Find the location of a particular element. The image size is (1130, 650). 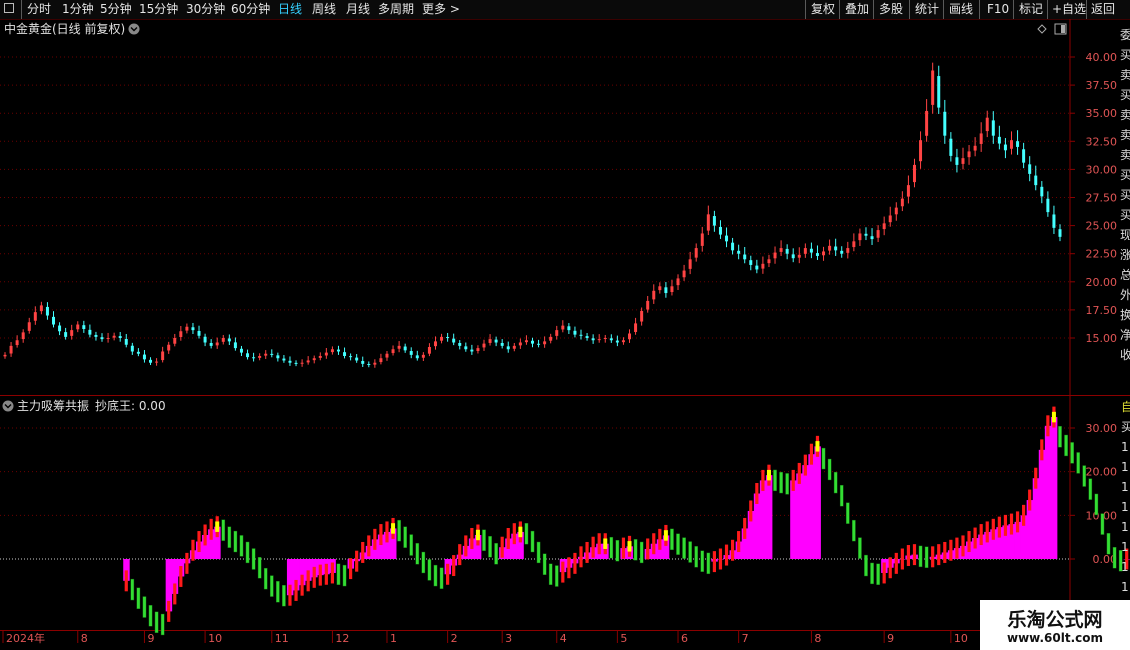

price-tick-label: 30.00 is located at coordinates (1102, 169).